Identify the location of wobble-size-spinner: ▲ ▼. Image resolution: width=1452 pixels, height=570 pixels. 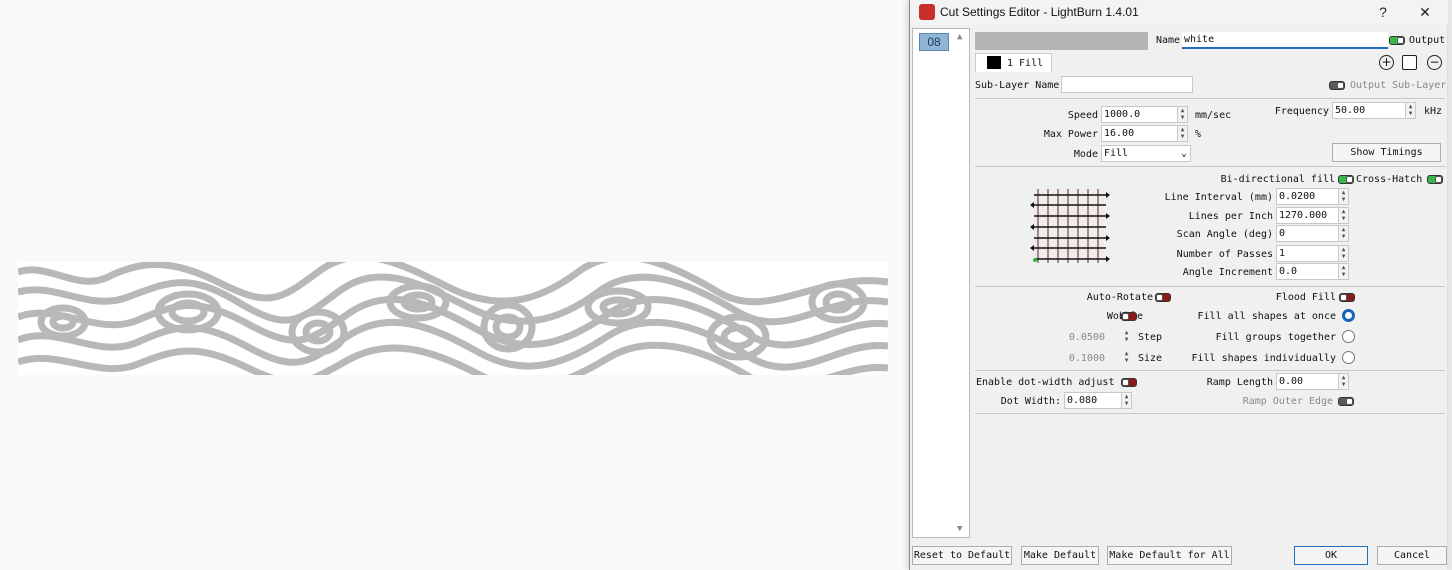
(1126, 358).